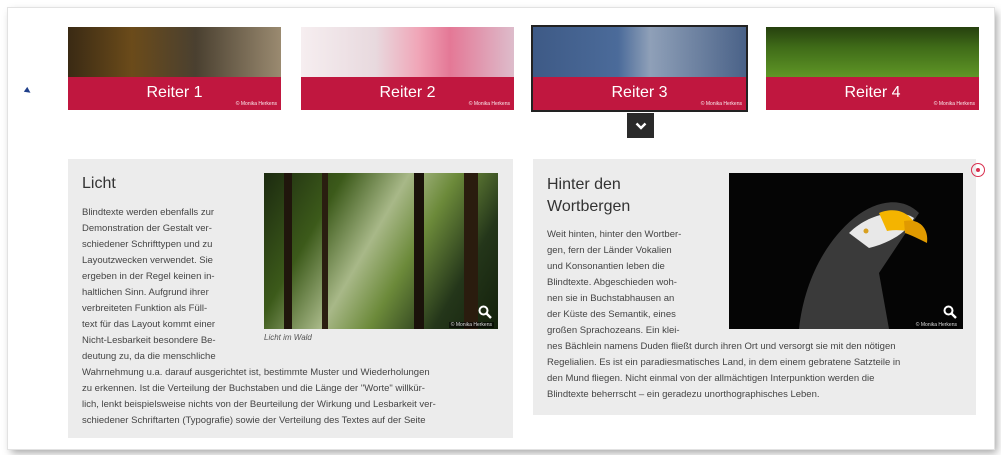 This screenshot has height=455, width=1001. Describe the element at coordinates (288, 337) in the screenshot. I see `image-caption: Licht im Wald` at that location.